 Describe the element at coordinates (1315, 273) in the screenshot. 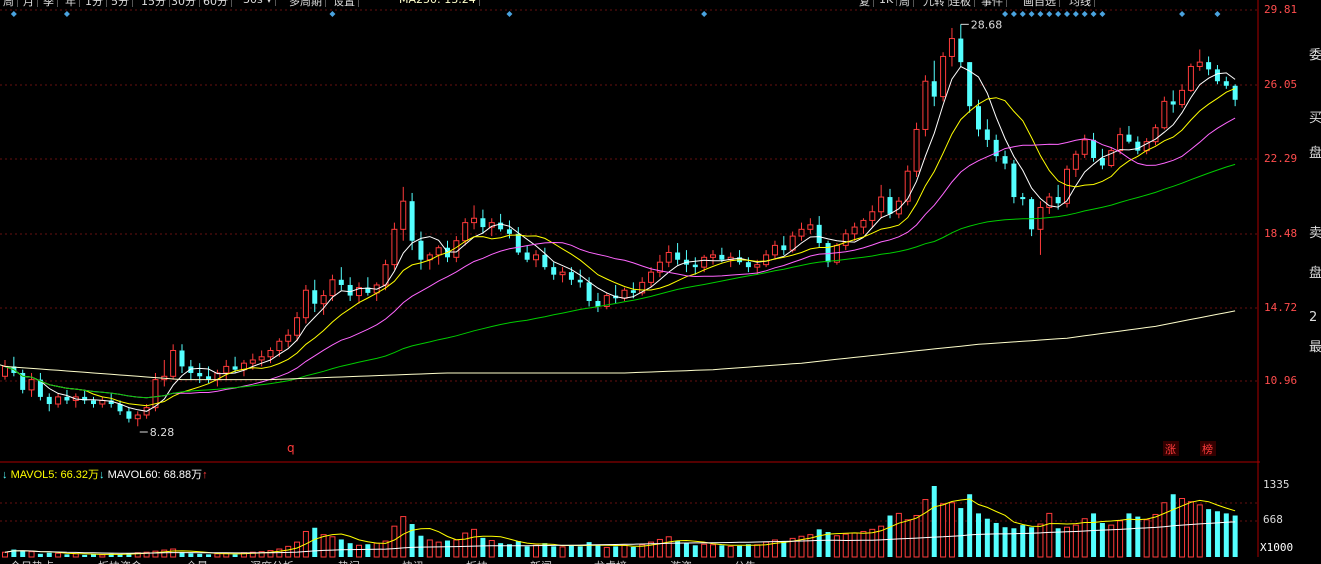

I see `order-book-label-4: 盘` at that location.